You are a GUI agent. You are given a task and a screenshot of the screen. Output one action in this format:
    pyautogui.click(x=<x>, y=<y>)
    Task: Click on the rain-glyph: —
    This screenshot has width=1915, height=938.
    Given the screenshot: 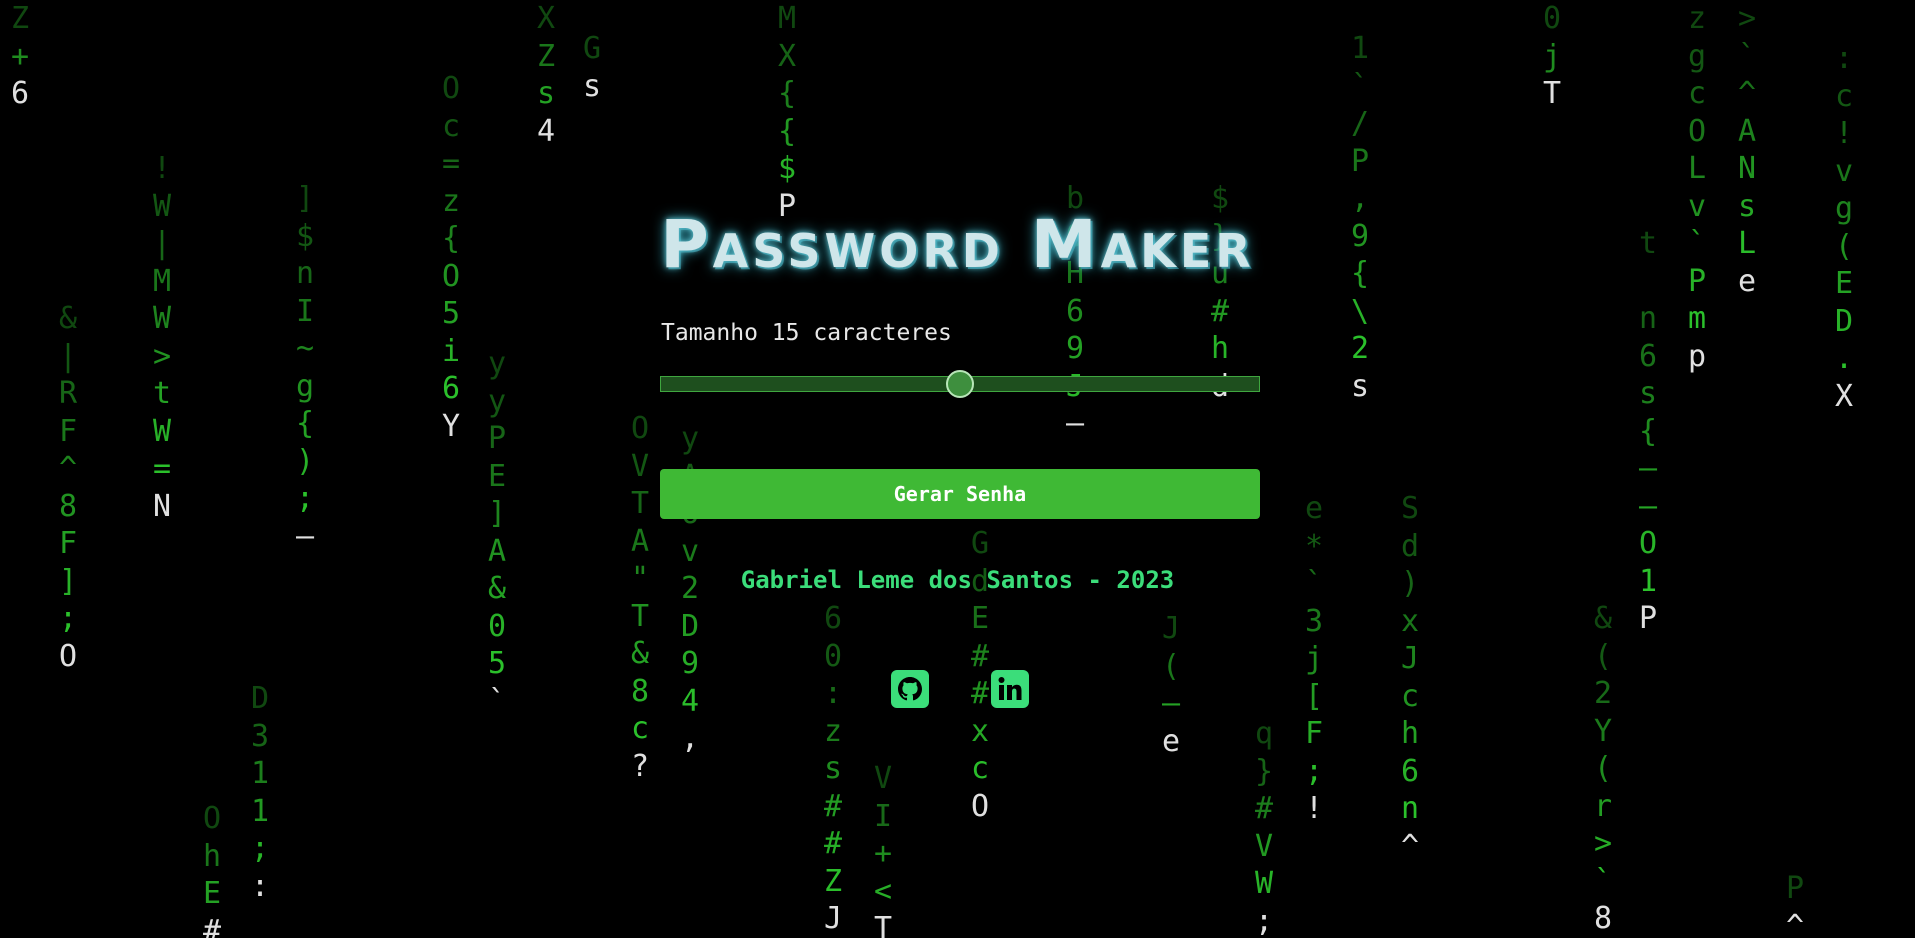 What is the action you would take?
    pyautogui.click(x=1648, y=506)
    